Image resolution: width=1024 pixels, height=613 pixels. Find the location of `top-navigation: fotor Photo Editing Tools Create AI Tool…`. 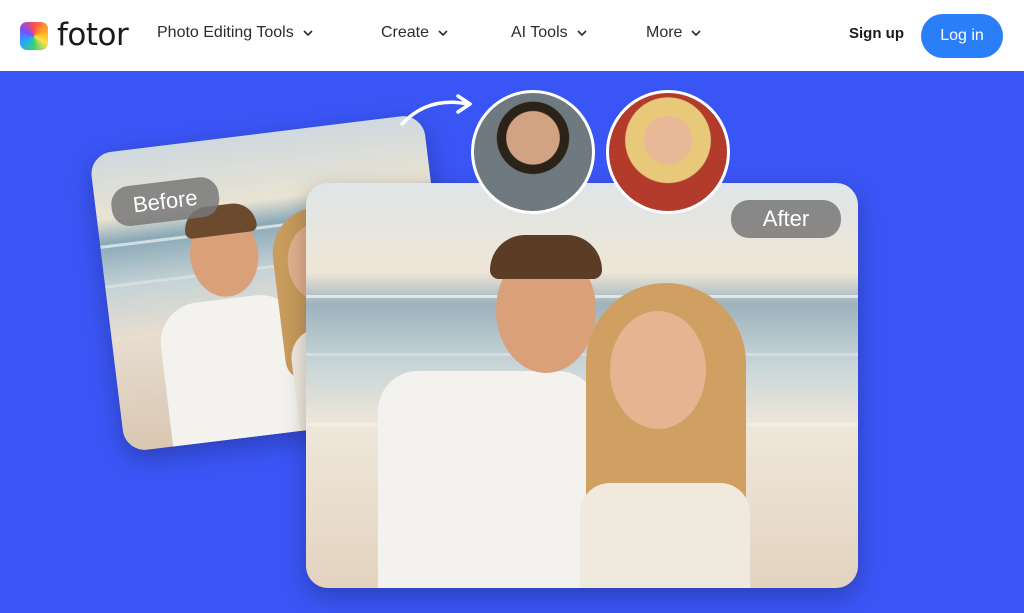

top-navigation: fotor Photo Editing Tools Create AI Tool… is located at coordinates (512, 35).